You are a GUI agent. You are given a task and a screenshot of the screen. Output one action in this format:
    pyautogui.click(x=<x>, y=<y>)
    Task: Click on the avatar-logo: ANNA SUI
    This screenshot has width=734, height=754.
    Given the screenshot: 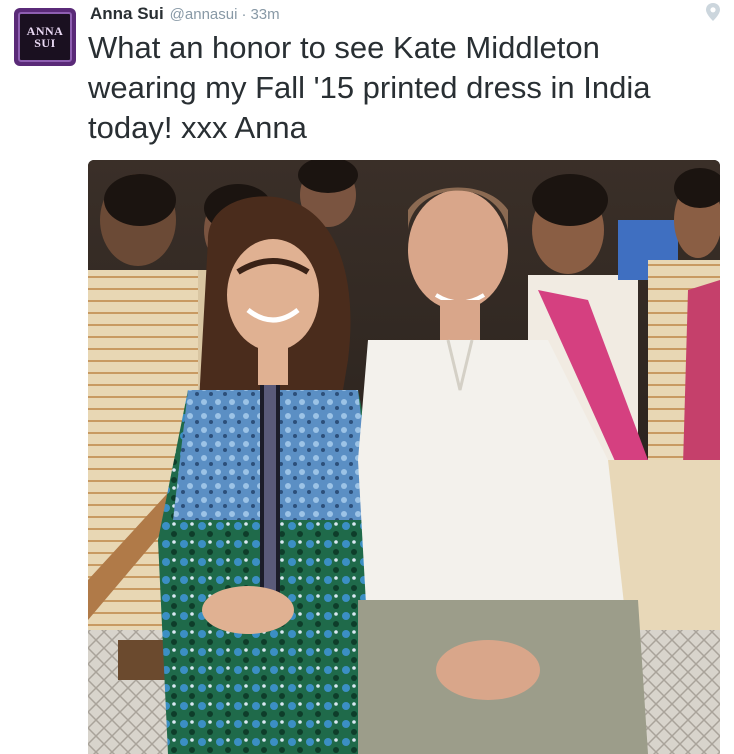 What is the action you would take?
    pyautogui.click(x=45, y=37)
    